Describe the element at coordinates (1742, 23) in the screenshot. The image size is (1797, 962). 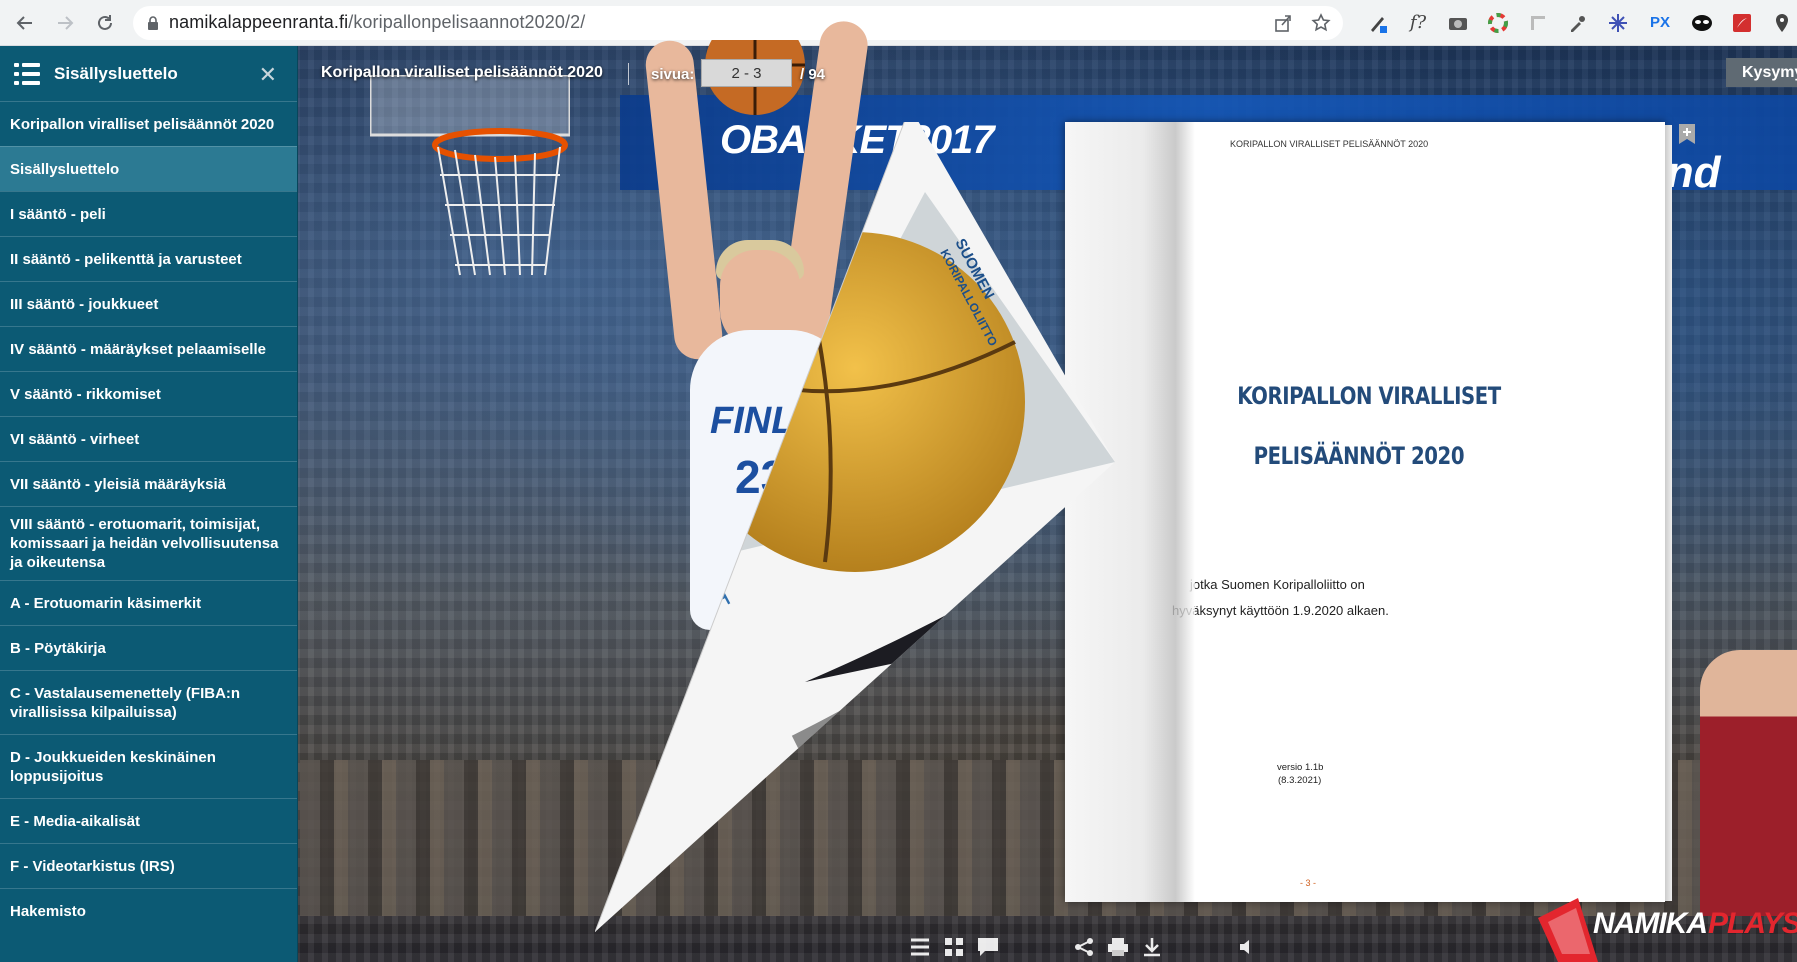
I see `pdf-icon` at that location.